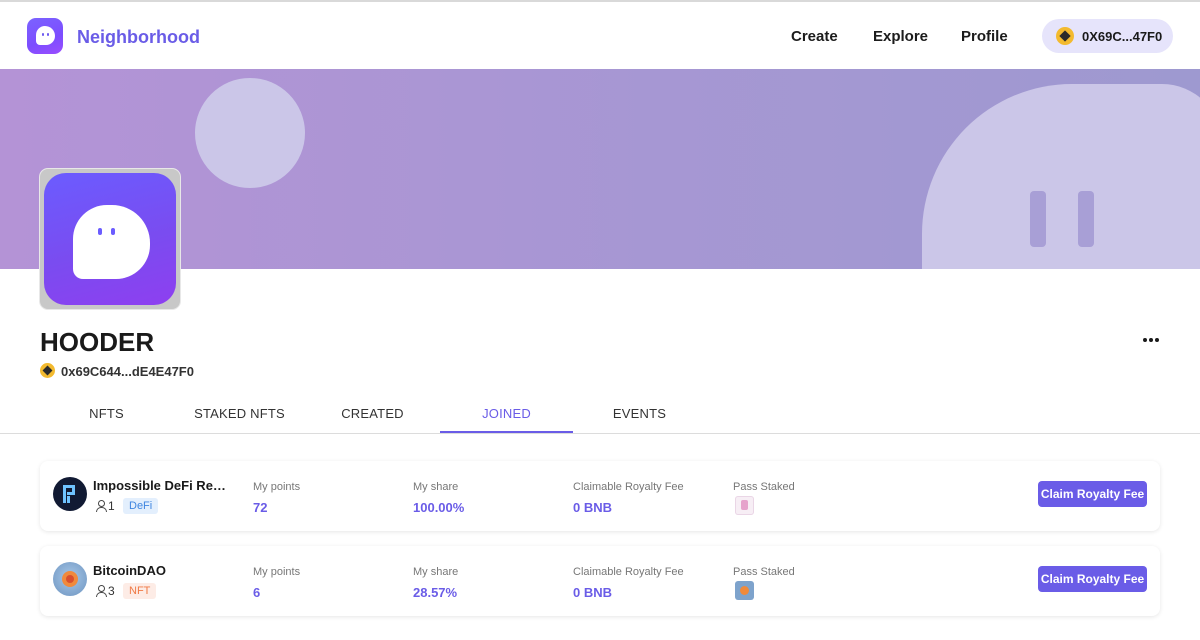  I want to click on mascot-illustration, so click(1061, 176).